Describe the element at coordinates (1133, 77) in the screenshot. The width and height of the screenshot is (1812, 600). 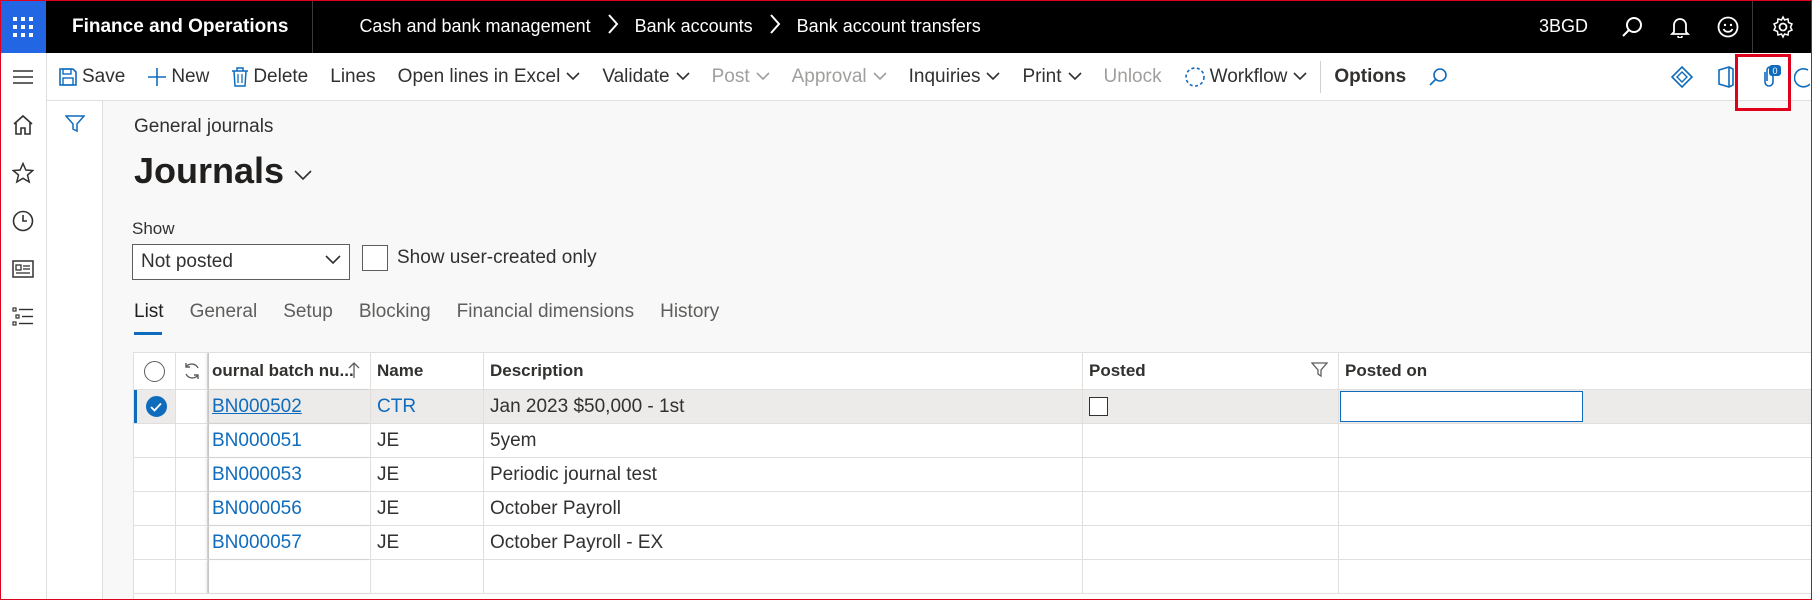
I see `unlock-button: Unlock` at that location.